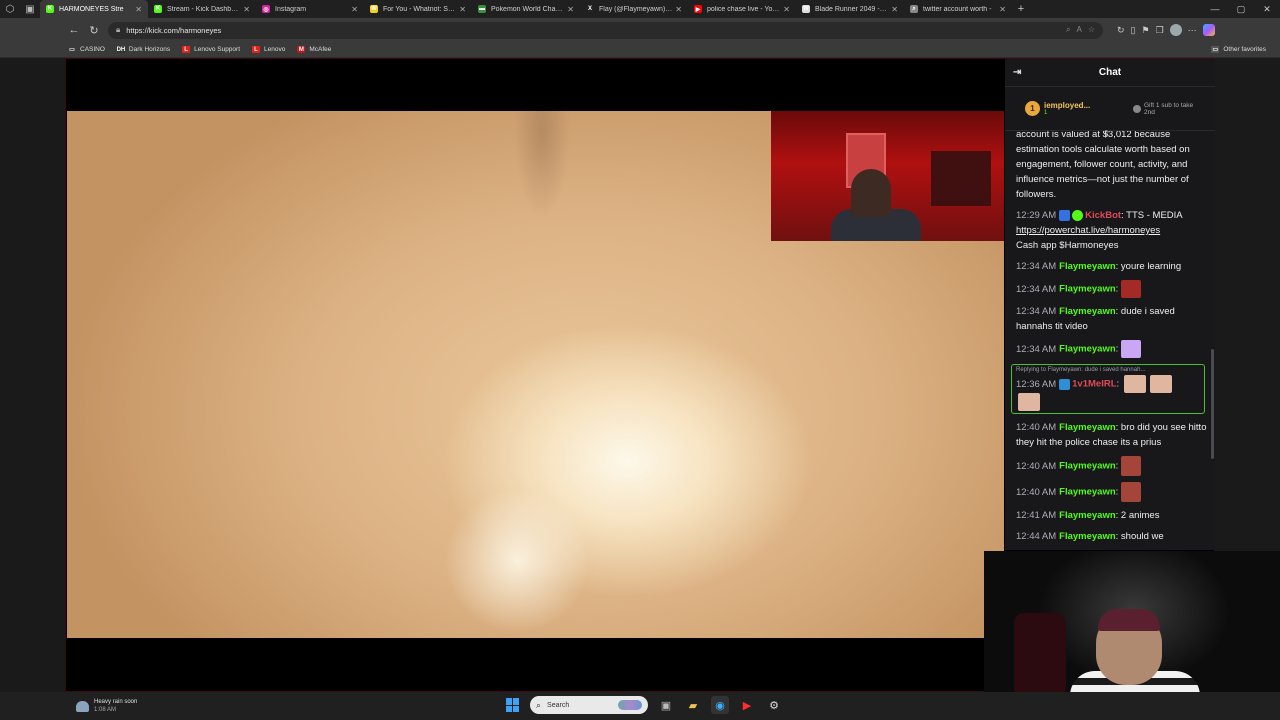 This screenshot has height=720, width=1280. Describe the element at coordinates (1036, 215) in the screenshot. I see `message-time: 12:29 AM` at that location.